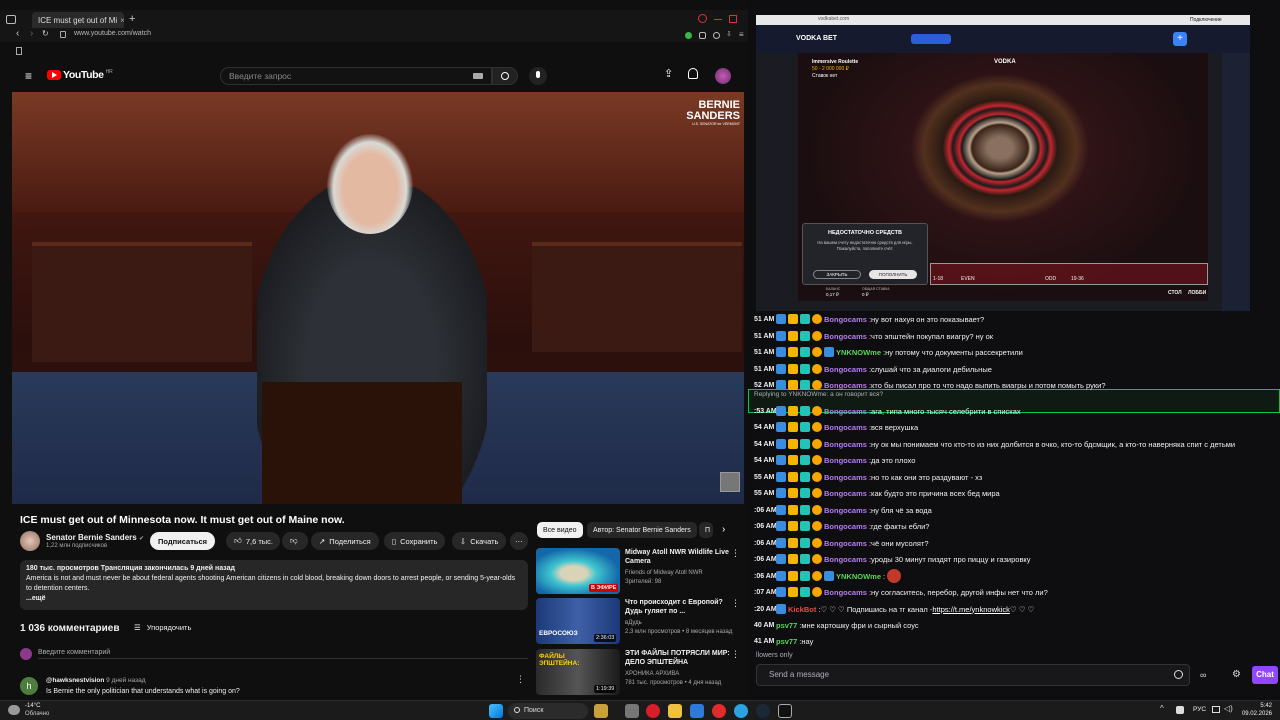 This screenshot has width=1280, height=720. Describe the element at coordinates (719, 711) in the screenshot. I see `yandex-browser-icon` at that location.